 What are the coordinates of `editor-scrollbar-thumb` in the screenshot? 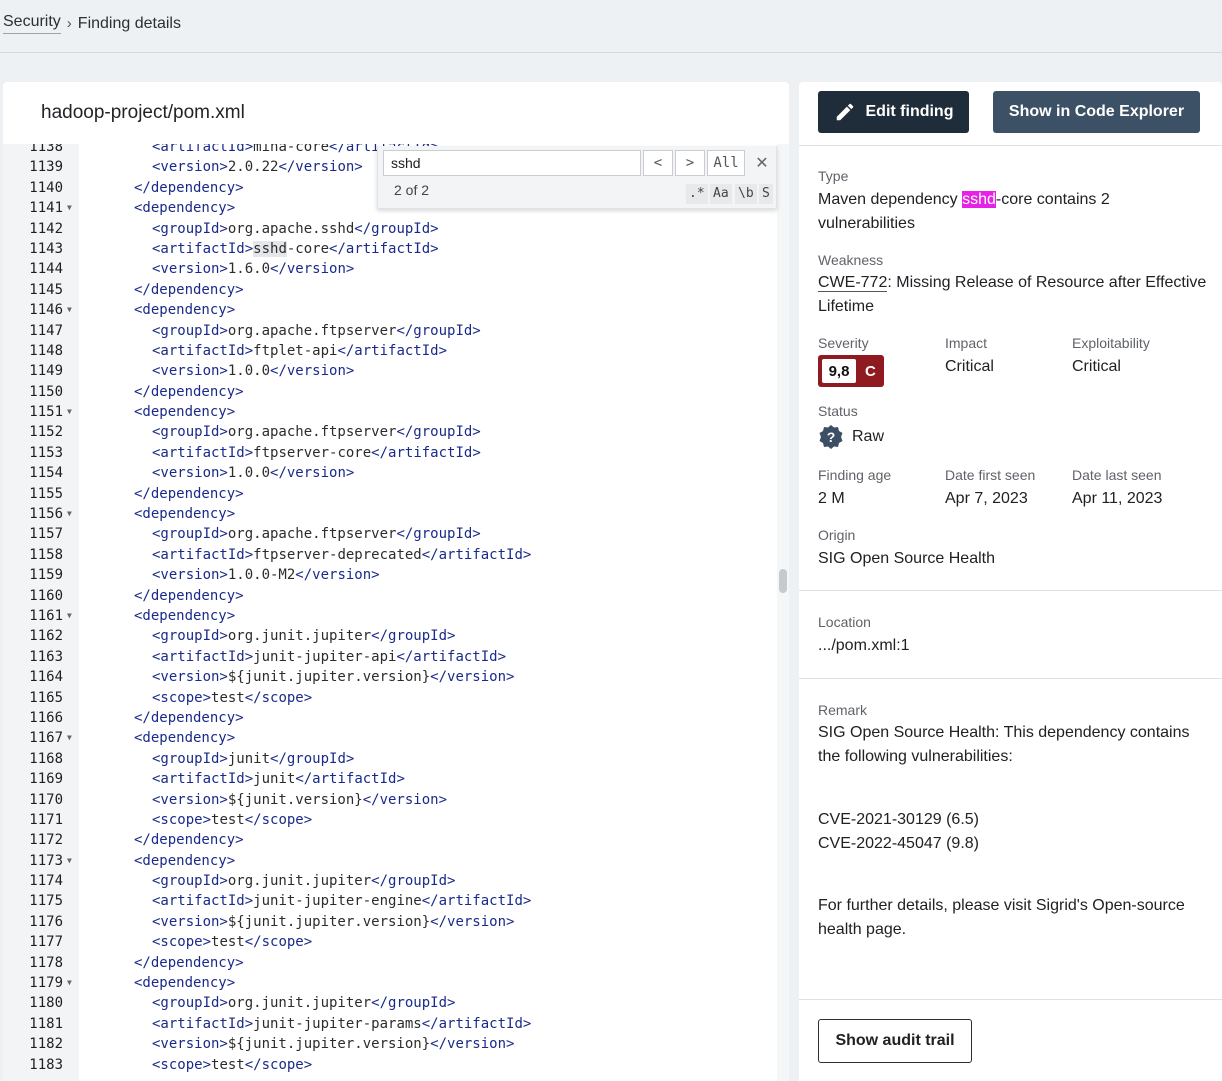 It's located at (783, 581).